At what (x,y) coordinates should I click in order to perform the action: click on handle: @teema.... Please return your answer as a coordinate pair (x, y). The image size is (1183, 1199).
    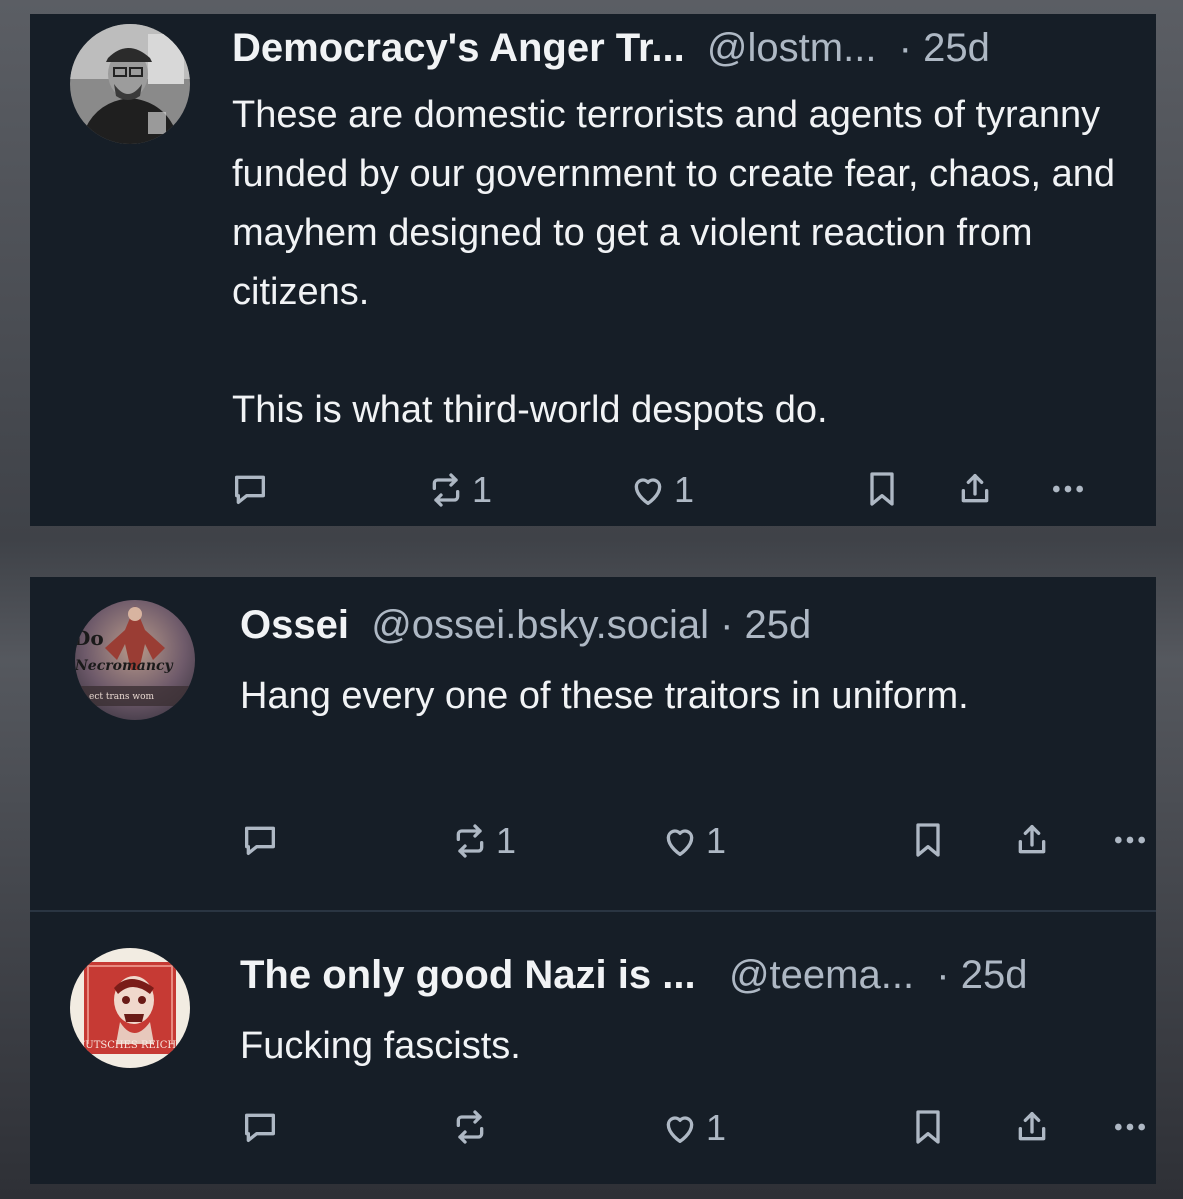
    Looking at the image, I should click on (821, 975).